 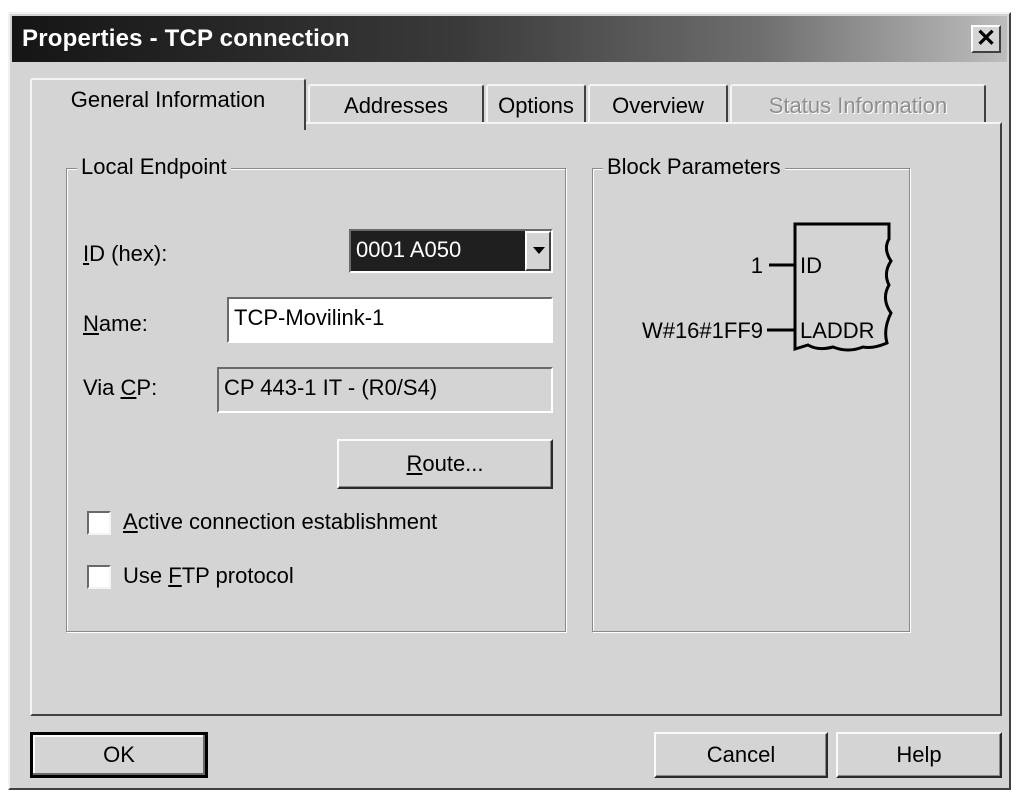 I want to click on active-connection-checkbox, so click(x=99, y=523).